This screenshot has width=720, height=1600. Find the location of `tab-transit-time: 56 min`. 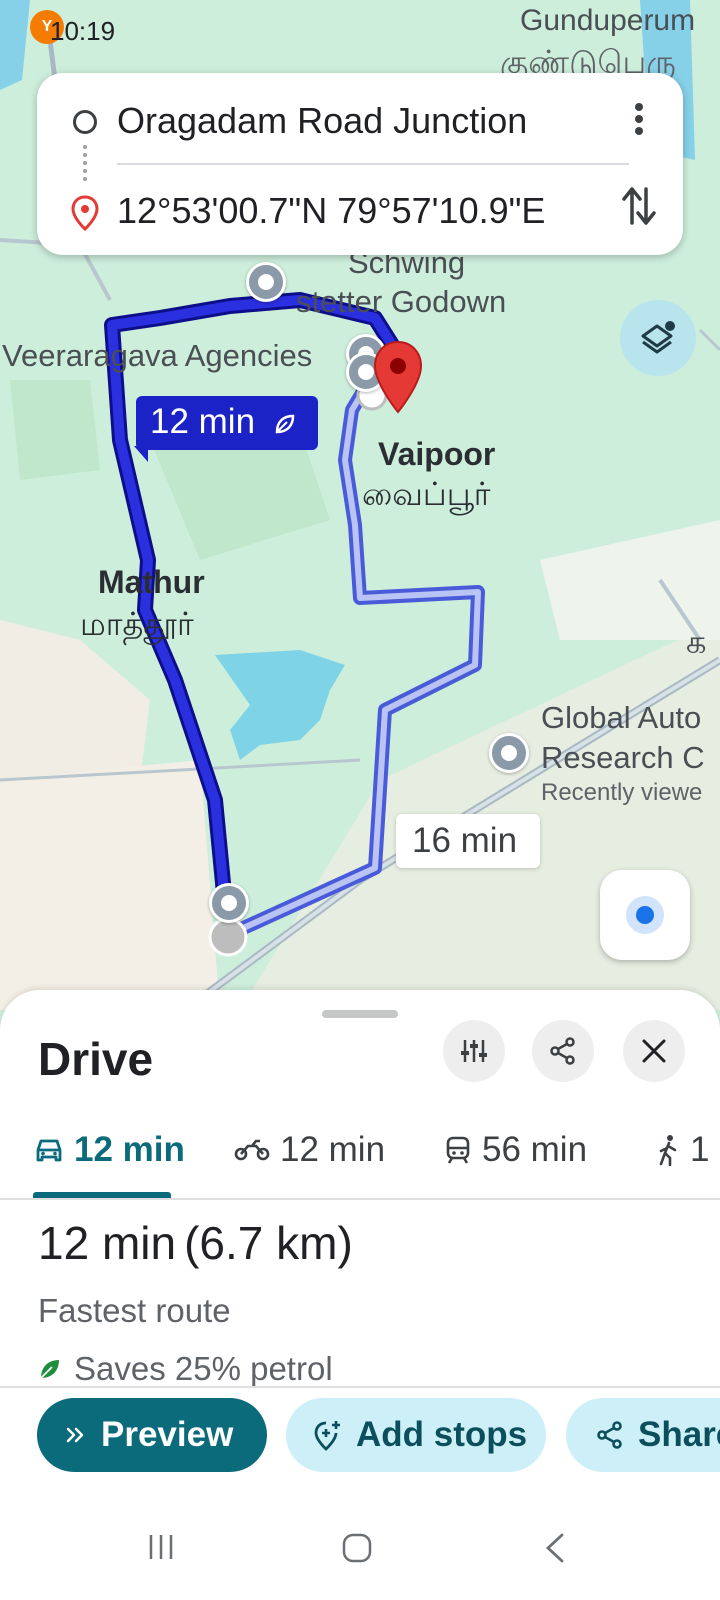

tab-transit-time: 56 min is located at coordinates (535, 1149).